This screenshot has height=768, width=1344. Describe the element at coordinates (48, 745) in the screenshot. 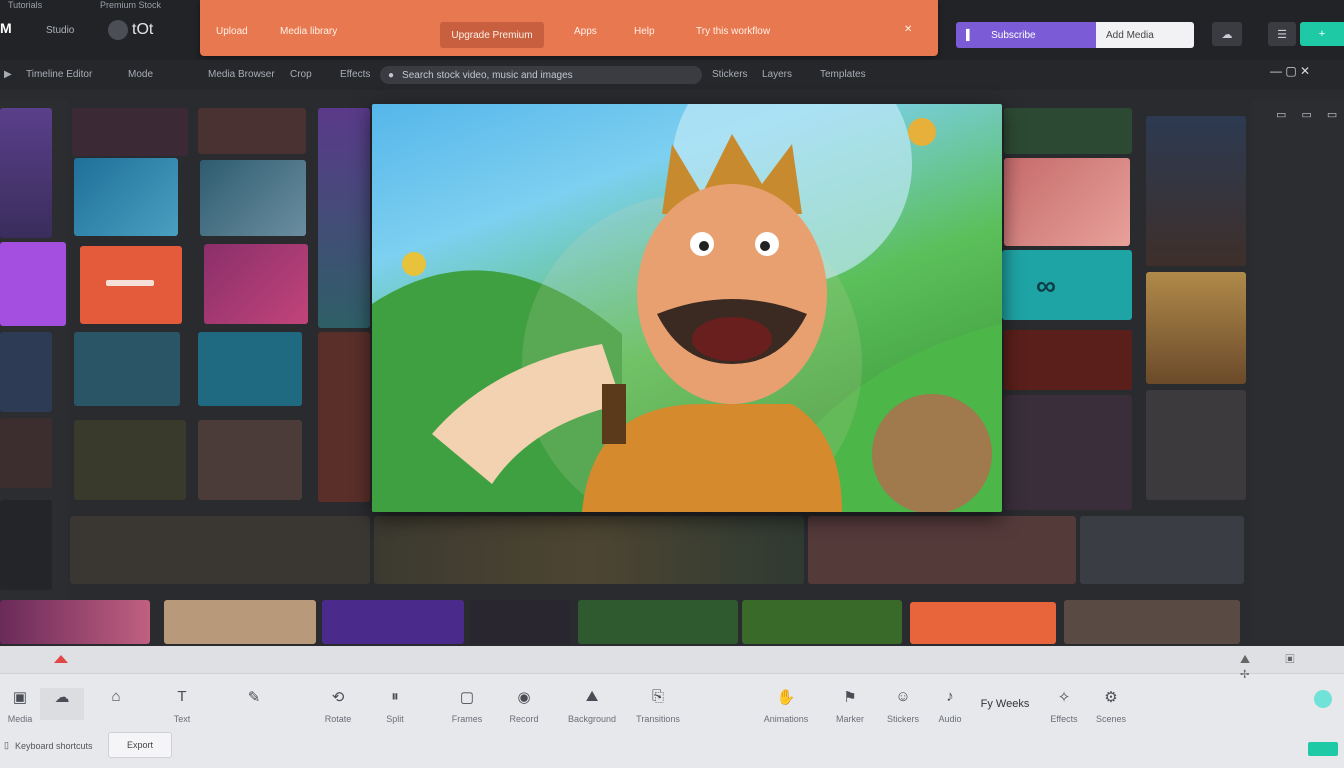

I see `footer-shortcuts-link: ▯ Keyboard shortcuts` at that location.